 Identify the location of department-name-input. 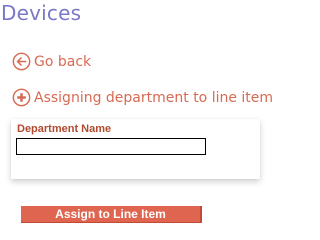
(111, 146).